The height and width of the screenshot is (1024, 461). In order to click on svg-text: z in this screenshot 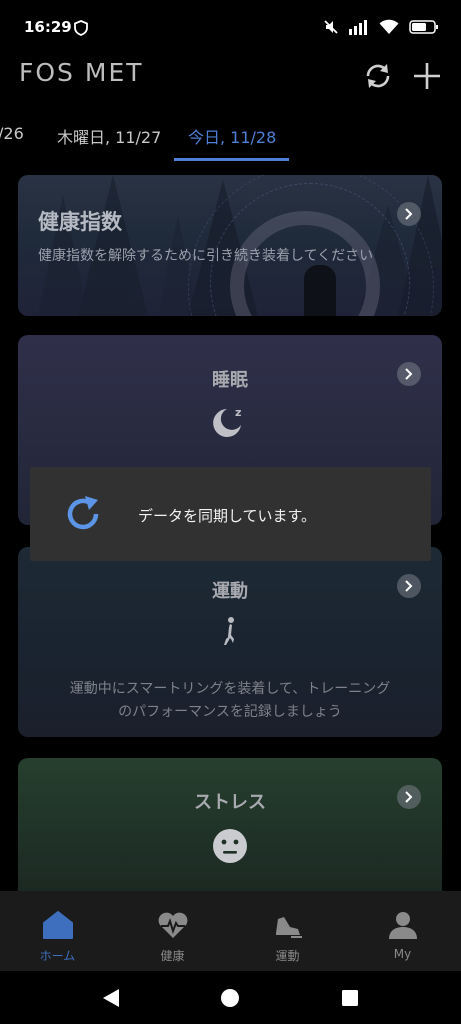, I will do `click(238, 412)`.